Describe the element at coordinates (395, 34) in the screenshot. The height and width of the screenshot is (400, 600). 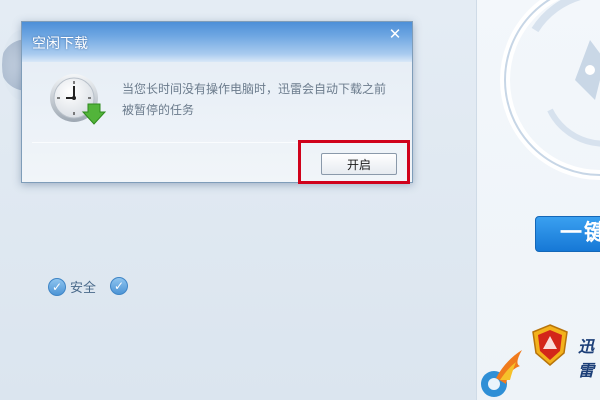
I see `close-button: ✕` at that location.